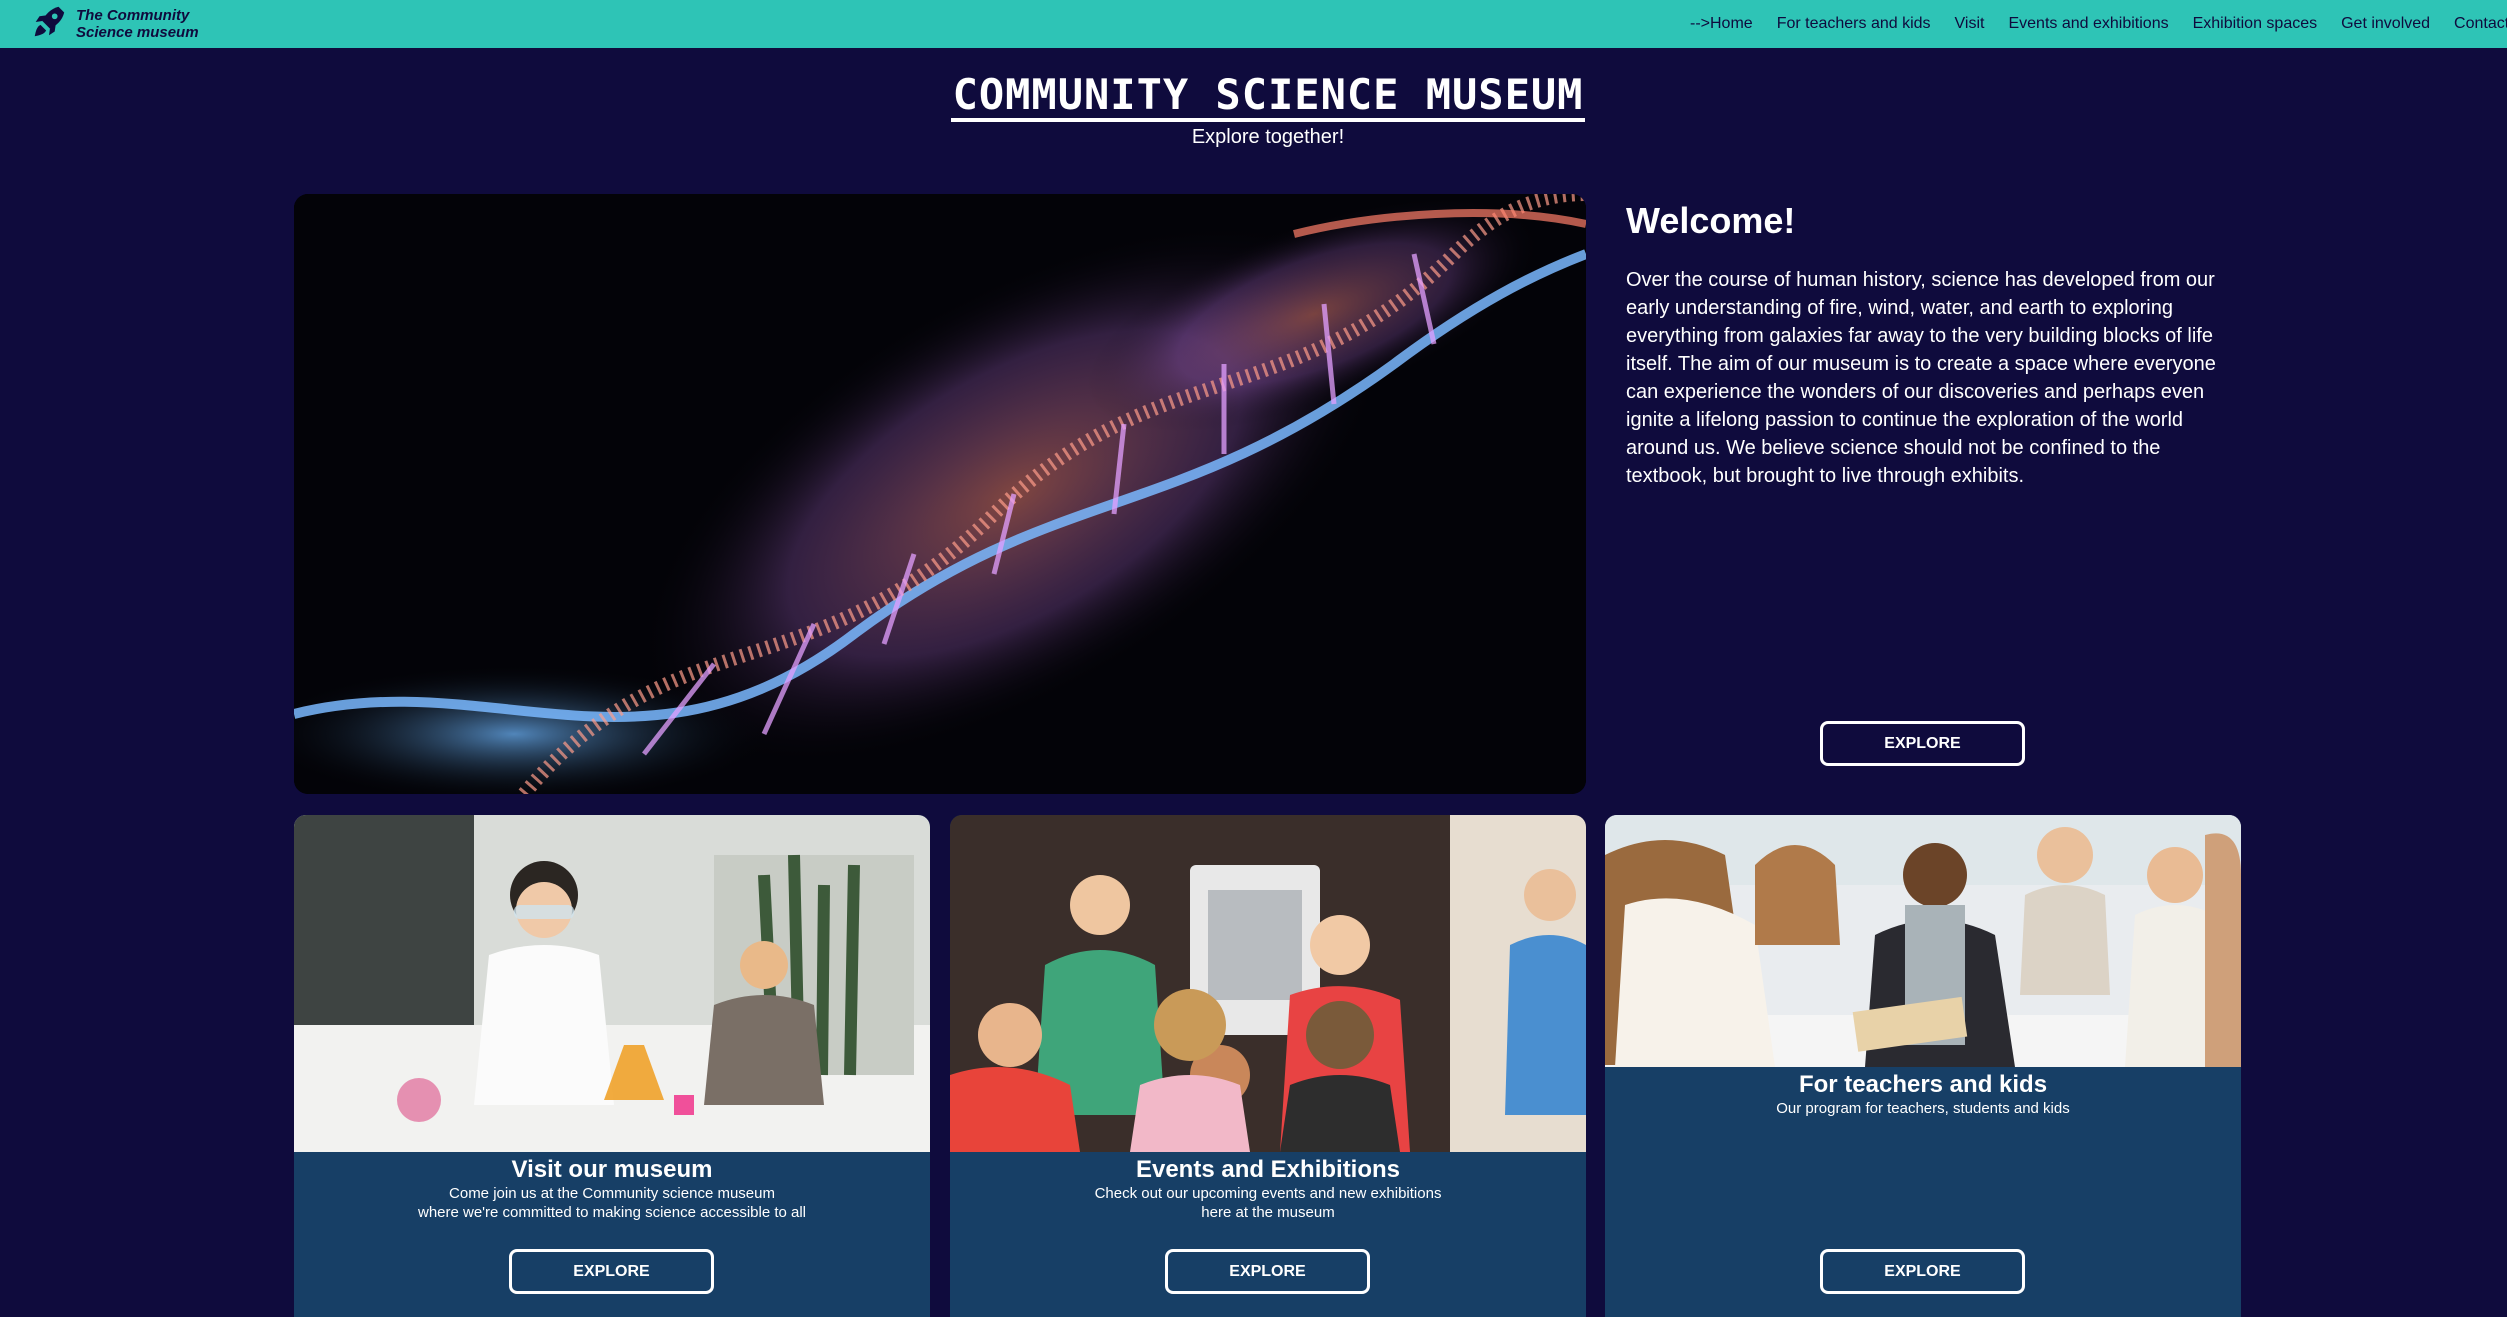 Image resolution: width=2507 pixels, height=1317 pixels. Describe the element at coordinates (1268, 137) in the screenshot. I see `page-tagline: Explore together!` at that location.